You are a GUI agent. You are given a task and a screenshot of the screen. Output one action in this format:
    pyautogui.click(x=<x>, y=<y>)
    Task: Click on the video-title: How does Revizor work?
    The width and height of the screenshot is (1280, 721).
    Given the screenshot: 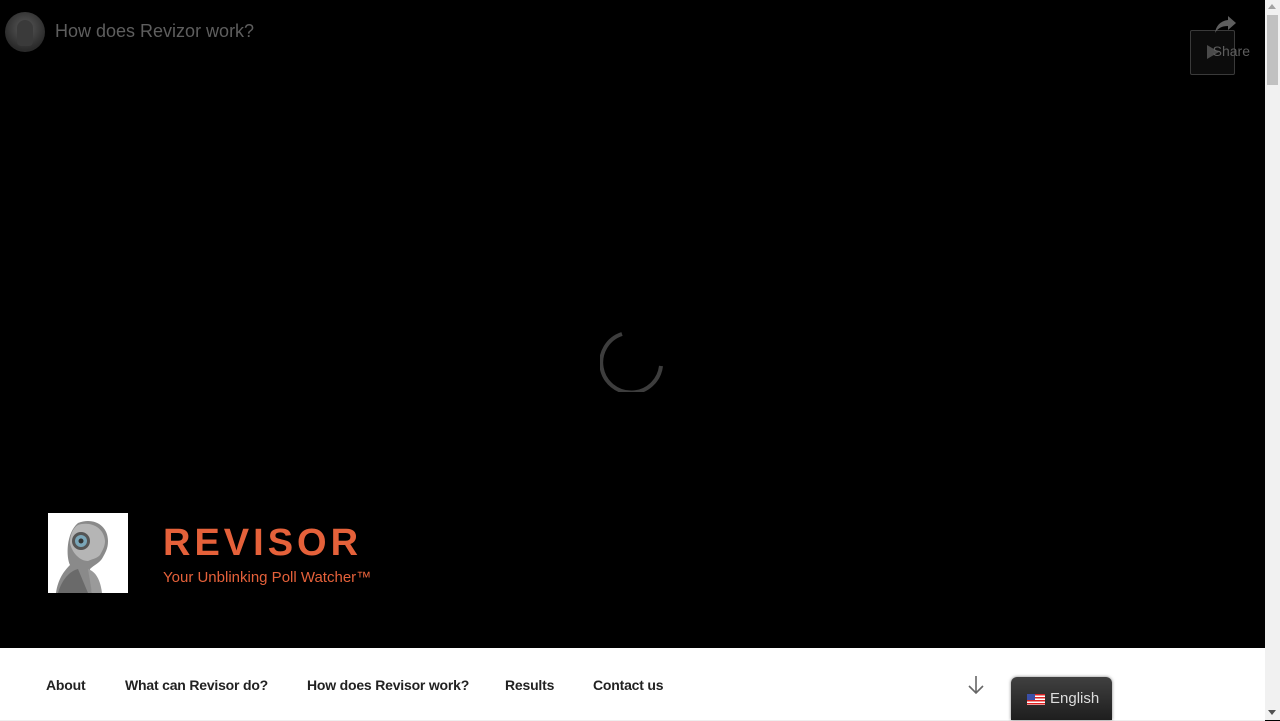 What is the action you would take?
    pyautogui.click(x=154, y=31)
    